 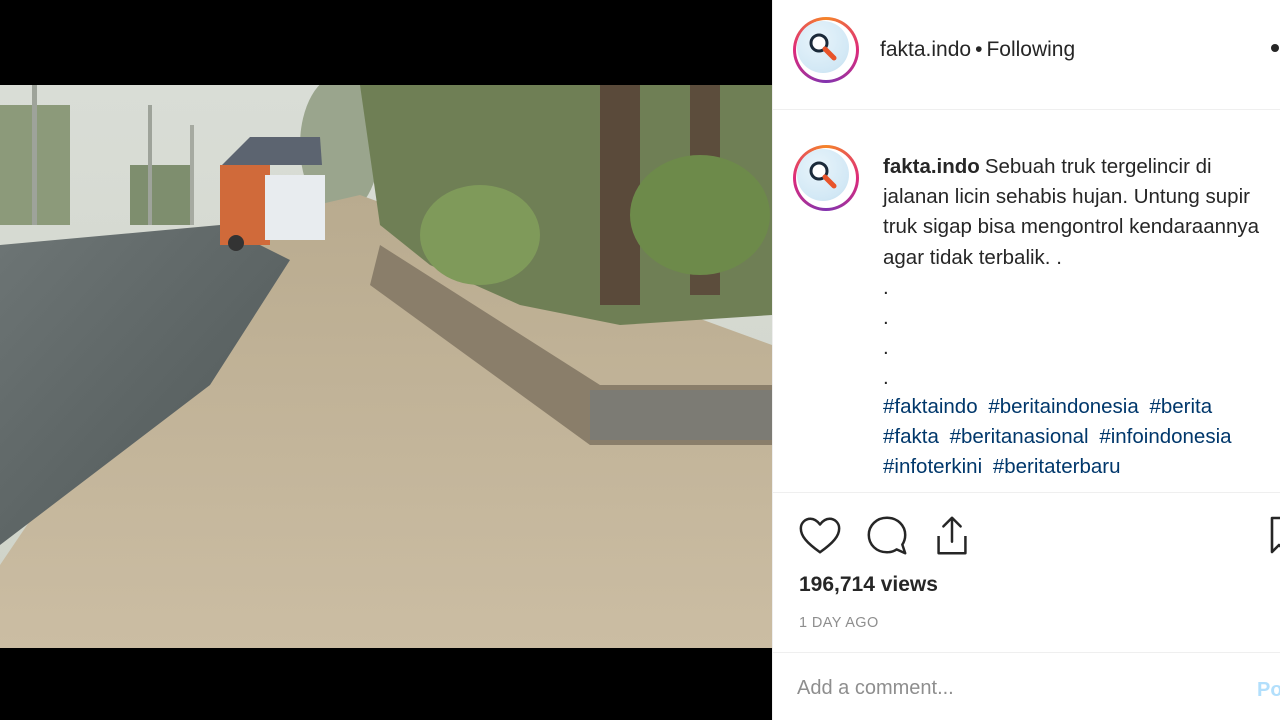 I want to click on hashtag-link: #berita, so click(x=1180, y=406).